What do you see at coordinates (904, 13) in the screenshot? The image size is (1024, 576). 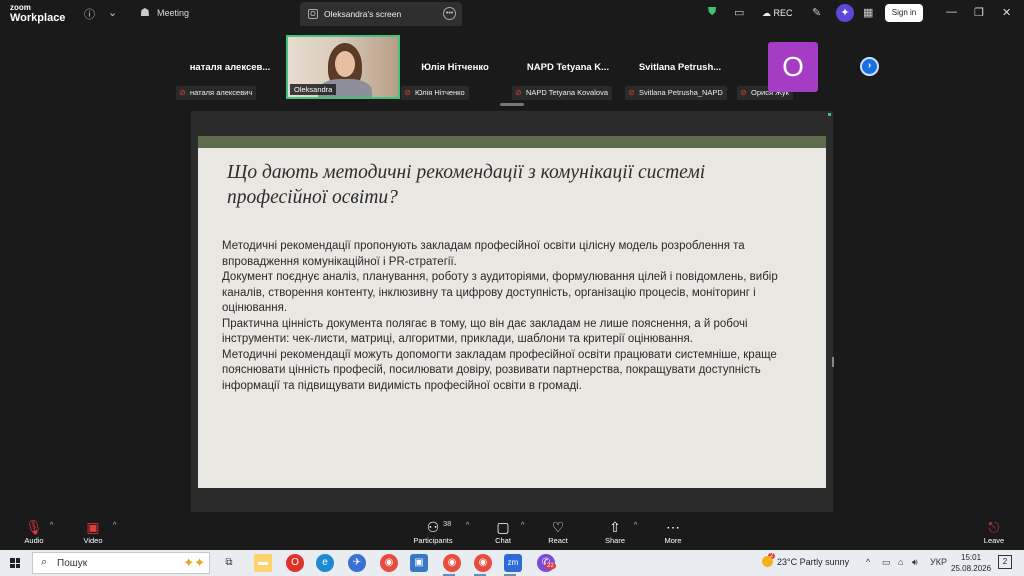 I see `sign-in-button: Sign in` at bounding box center [904, 13].